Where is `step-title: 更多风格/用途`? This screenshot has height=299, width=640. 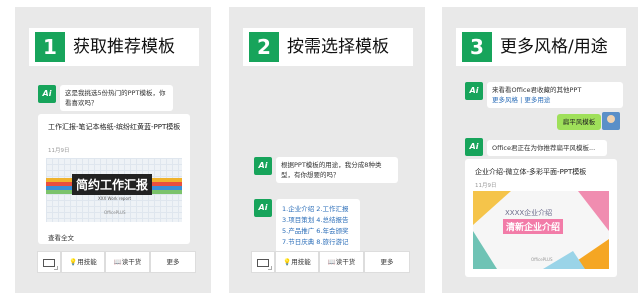 step-title: 更多风格/用途 is located at coordinates (554, 47).